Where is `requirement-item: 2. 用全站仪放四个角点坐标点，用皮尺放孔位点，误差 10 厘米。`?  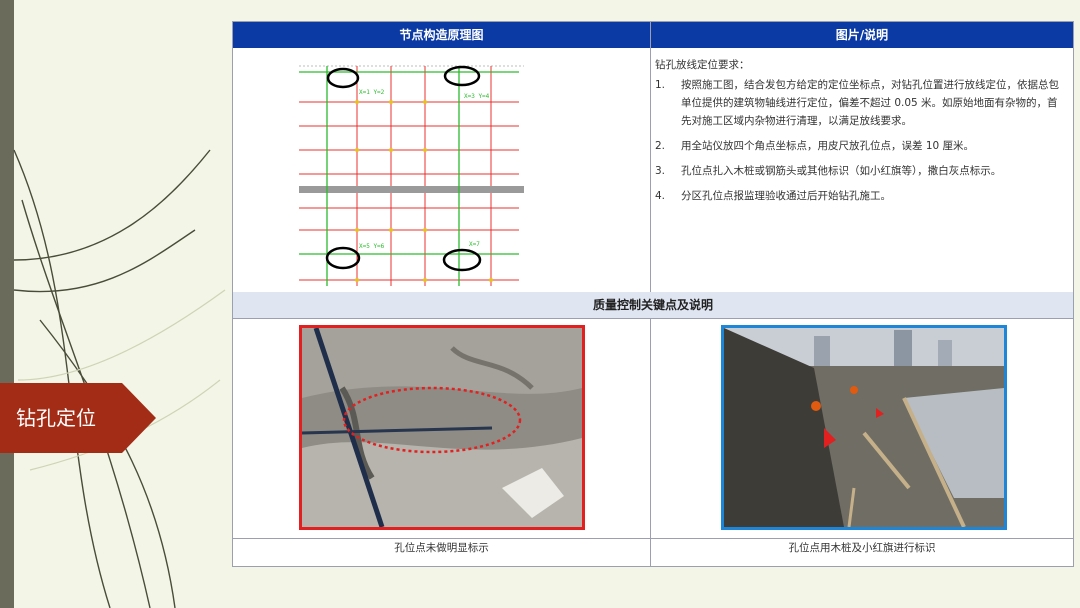 requirement-item: 2. 用全站仪放四个角点坐标点，用皮尺放孔位点，误差 10 厘米。 is located at coordinates (857, 146).